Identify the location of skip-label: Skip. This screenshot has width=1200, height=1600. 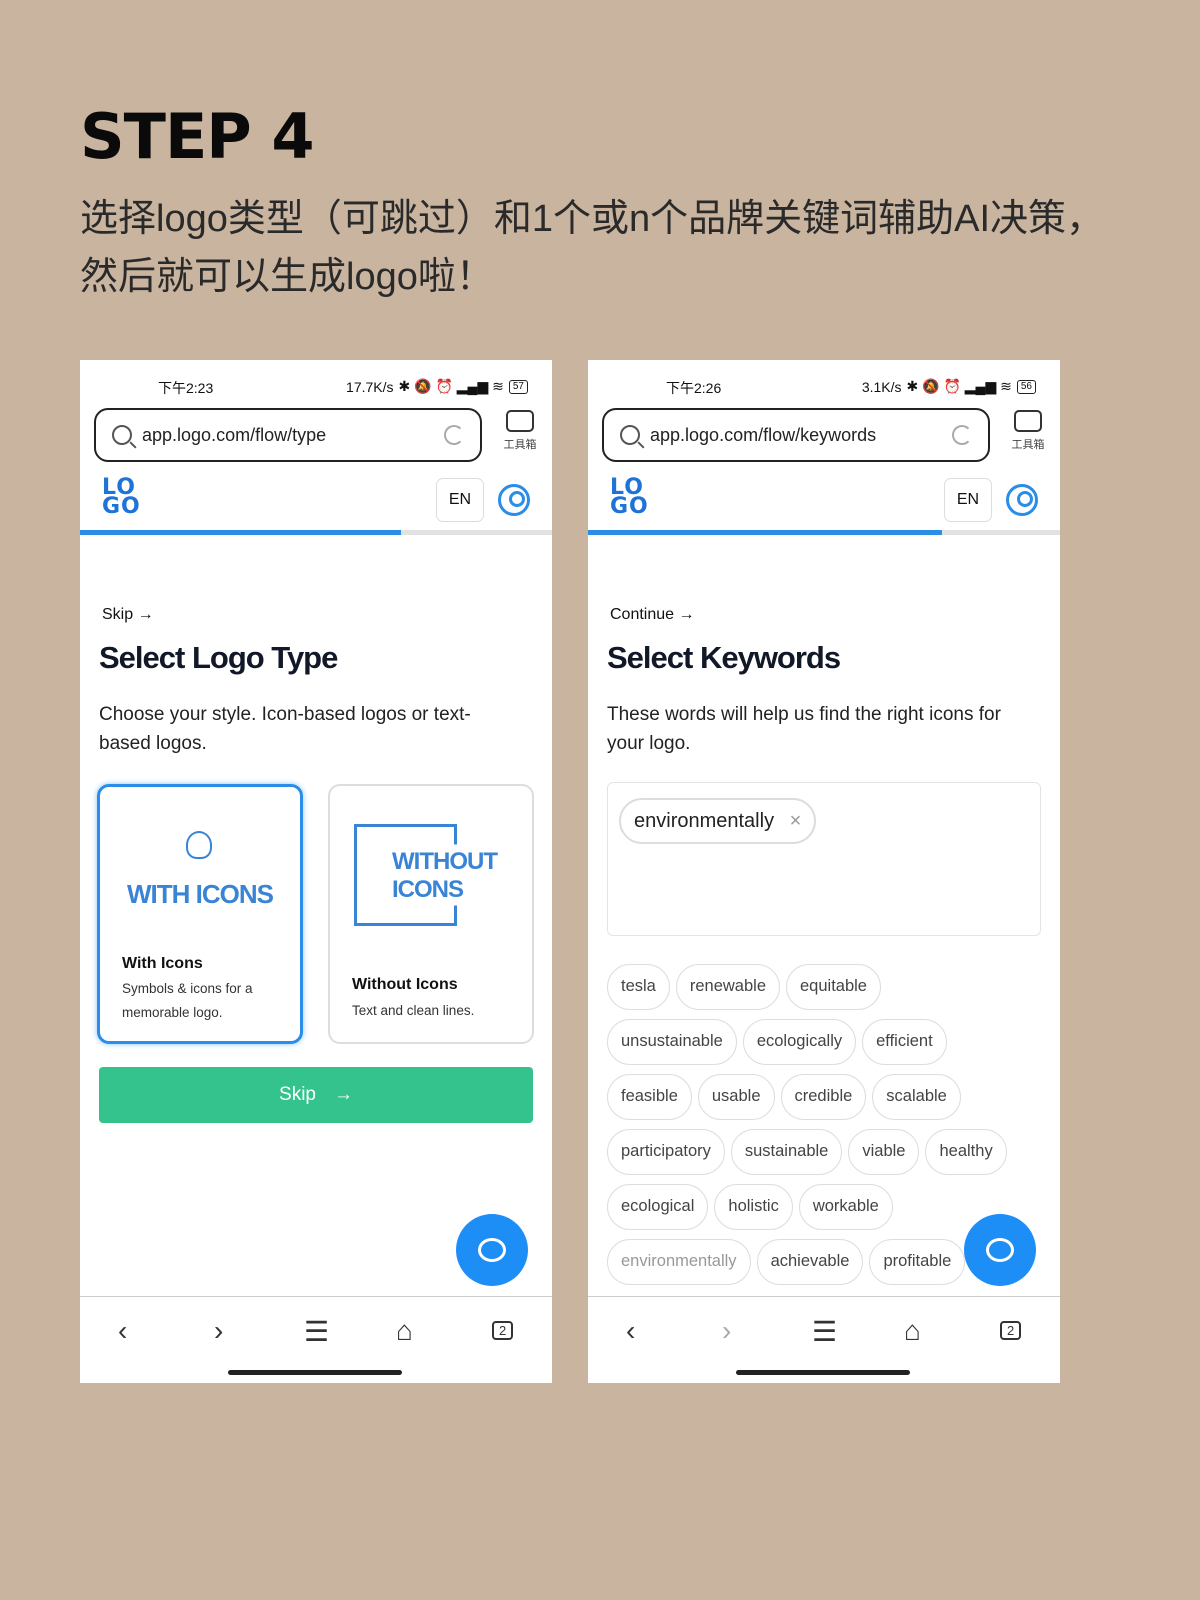
(297, 1094).